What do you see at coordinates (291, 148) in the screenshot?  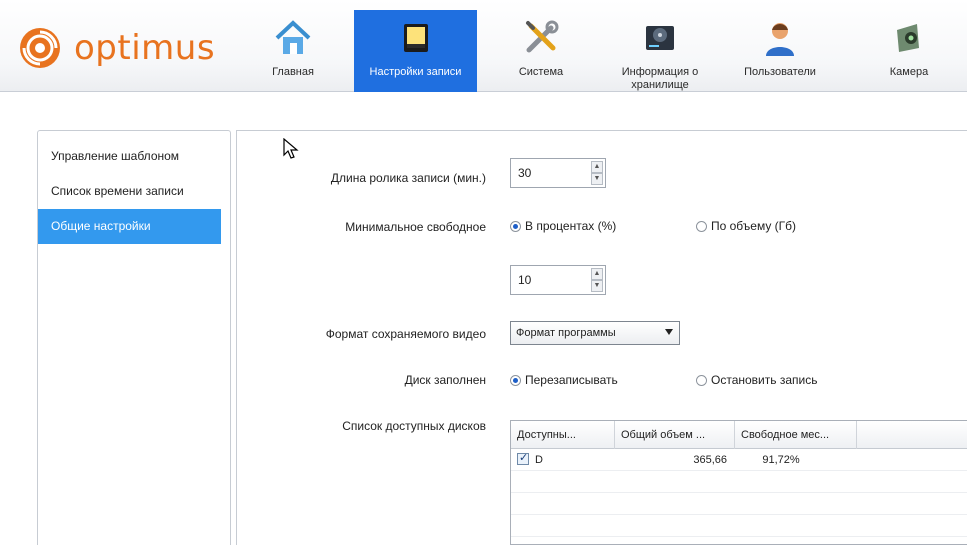 I see `mouse-cursor-icon` at bounding box center [291, 148].